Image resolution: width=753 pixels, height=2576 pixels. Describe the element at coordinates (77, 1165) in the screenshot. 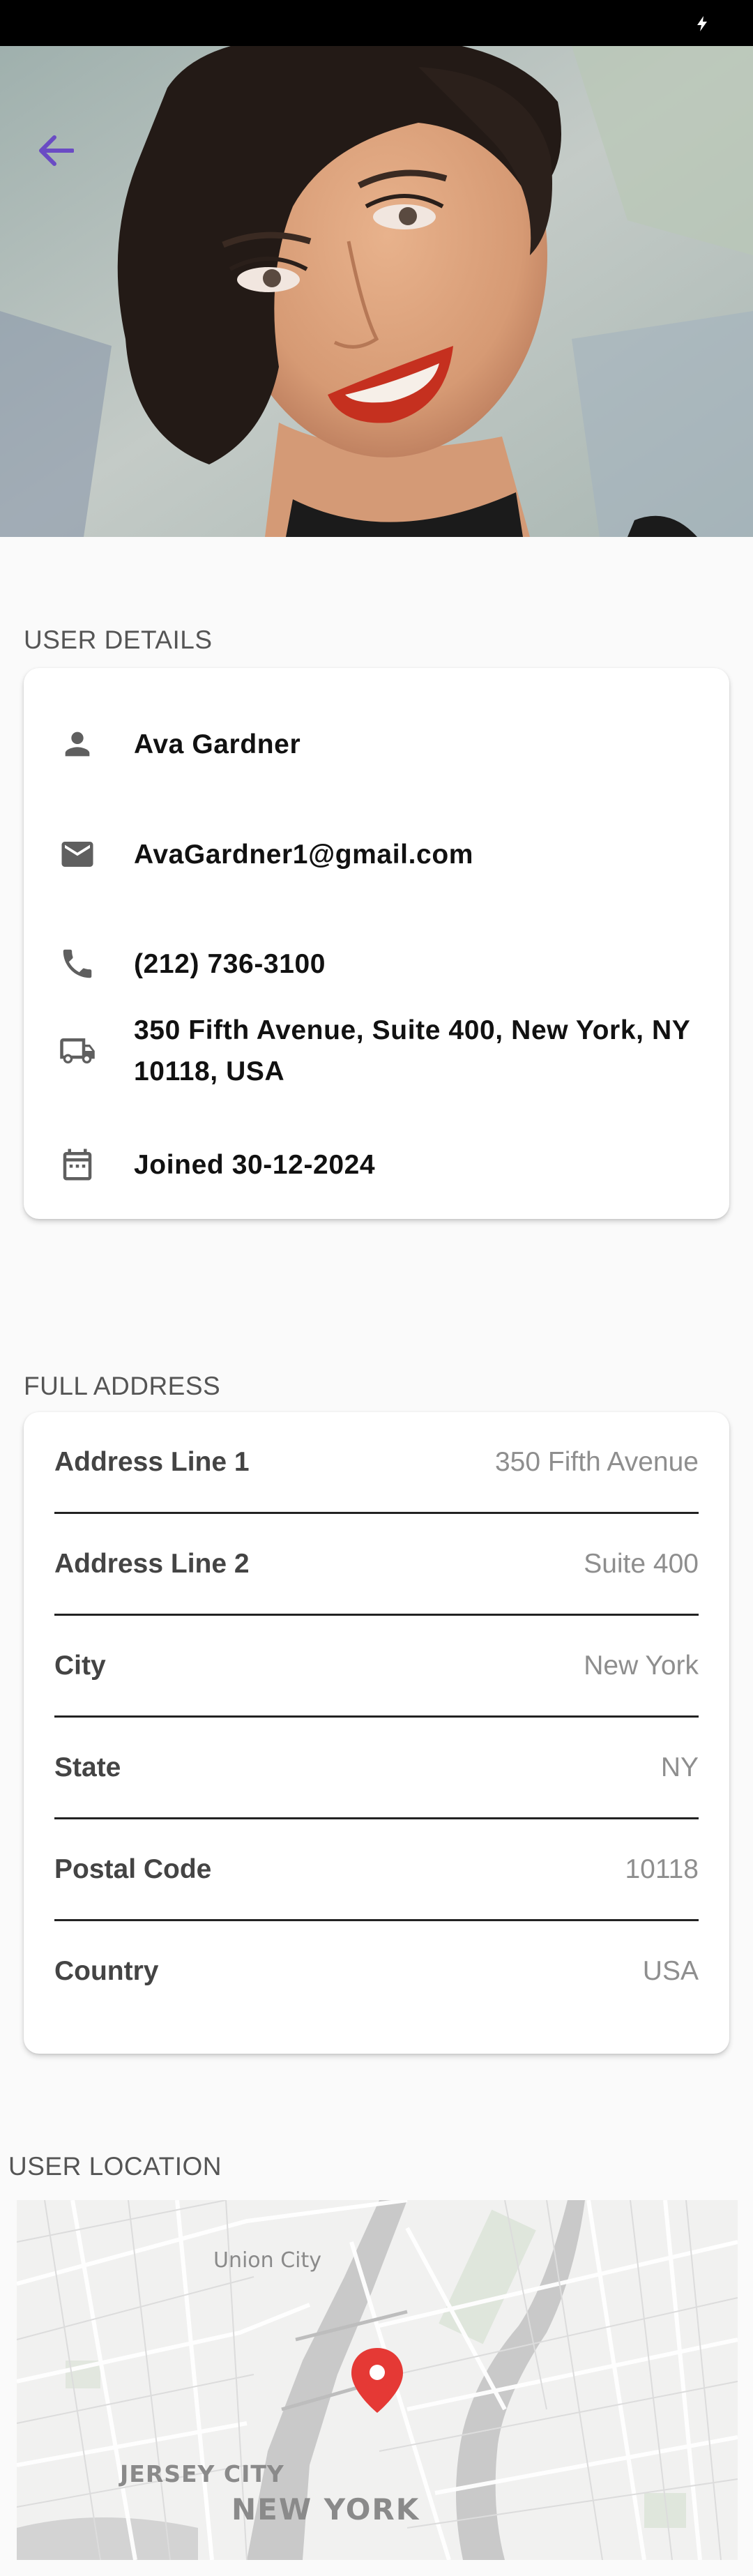

I see `calendar-icon` at that location.